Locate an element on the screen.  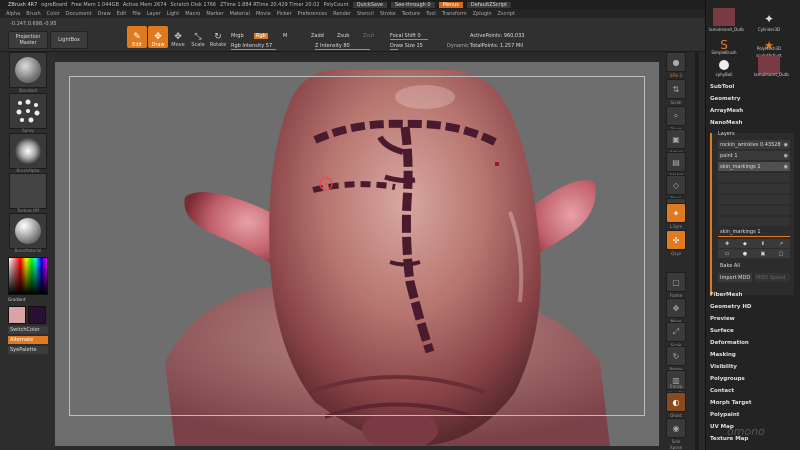
m-button: M is located at coordinates (285, 35).